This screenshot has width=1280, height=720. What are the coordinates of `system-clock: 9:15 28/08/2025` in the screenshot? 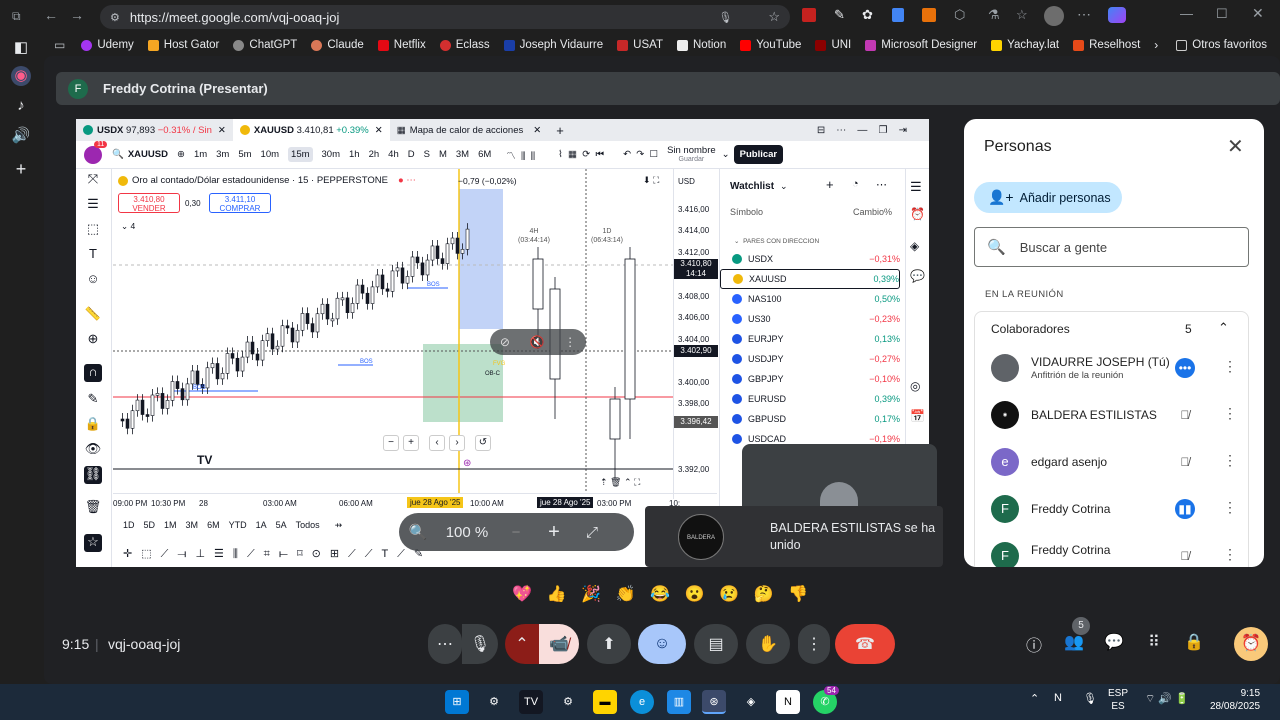 It's located at (1235, 700).